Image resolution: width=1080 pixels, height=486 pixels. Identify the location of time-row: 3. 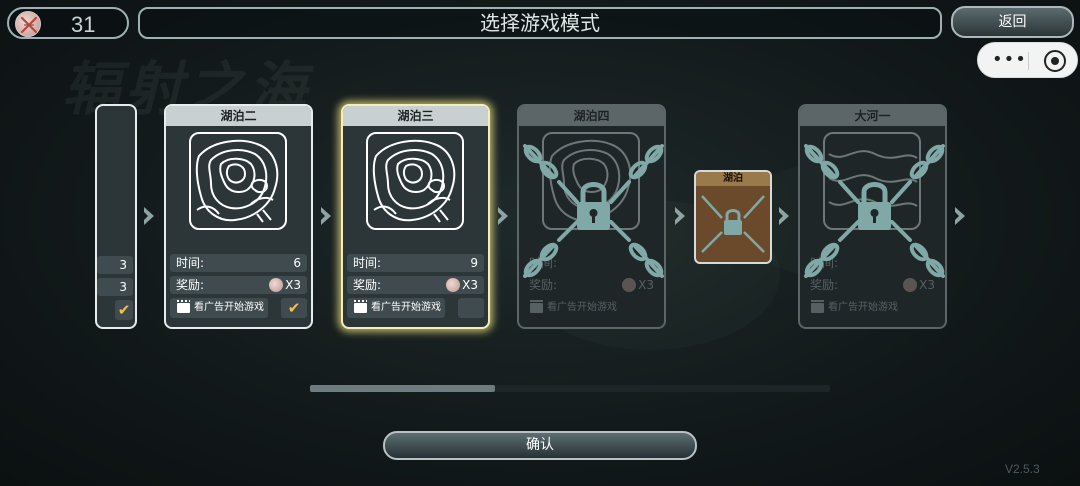
(115, 265).